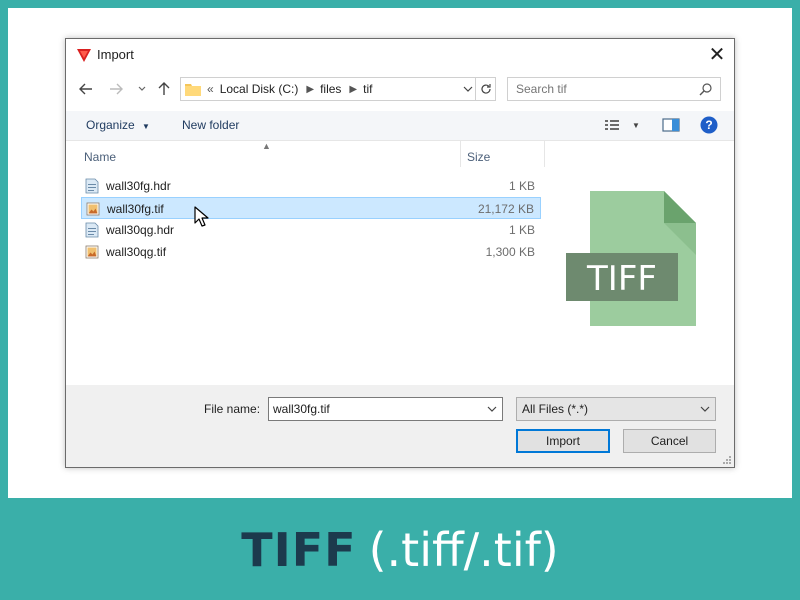 This screenshot has height=600, width=800. What do you see at coordinates (311, 208) in the screenshot?
I see `file-row-selected: wall30fg.tif 21,172 KB` at bounding box center [311, 208].